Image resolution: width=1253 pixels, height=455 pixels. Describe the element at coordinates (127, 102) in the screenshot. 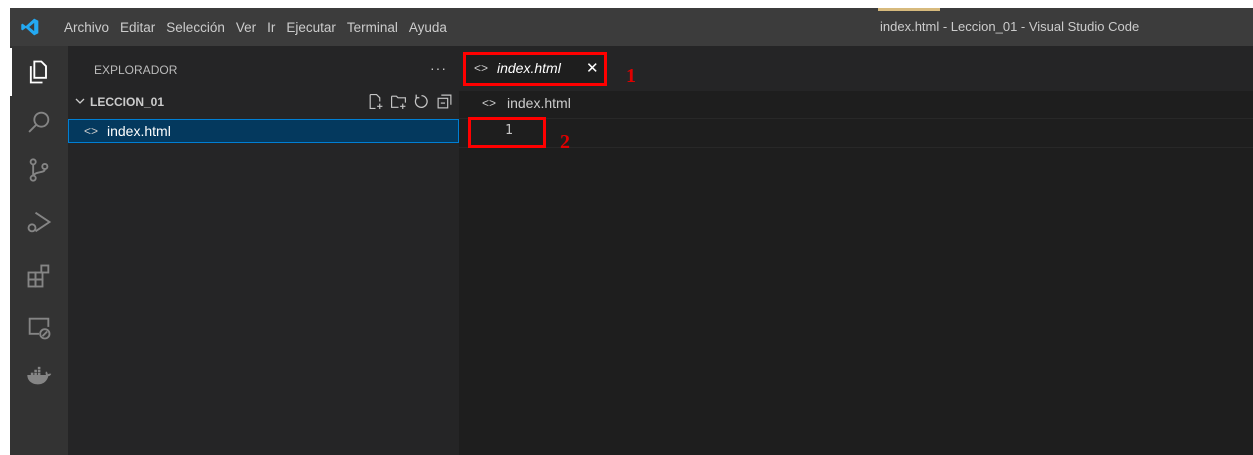

I see `folder-name: LECCION_01` at that location.